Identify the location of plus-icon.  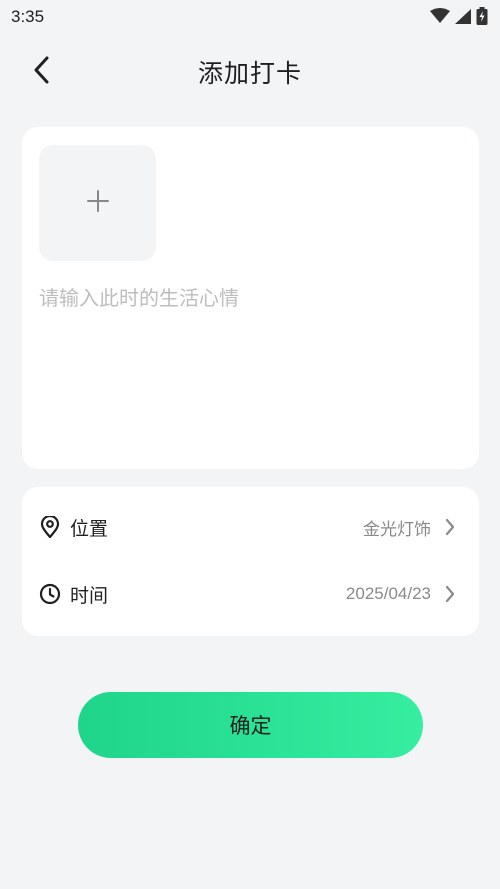
(97, 203).